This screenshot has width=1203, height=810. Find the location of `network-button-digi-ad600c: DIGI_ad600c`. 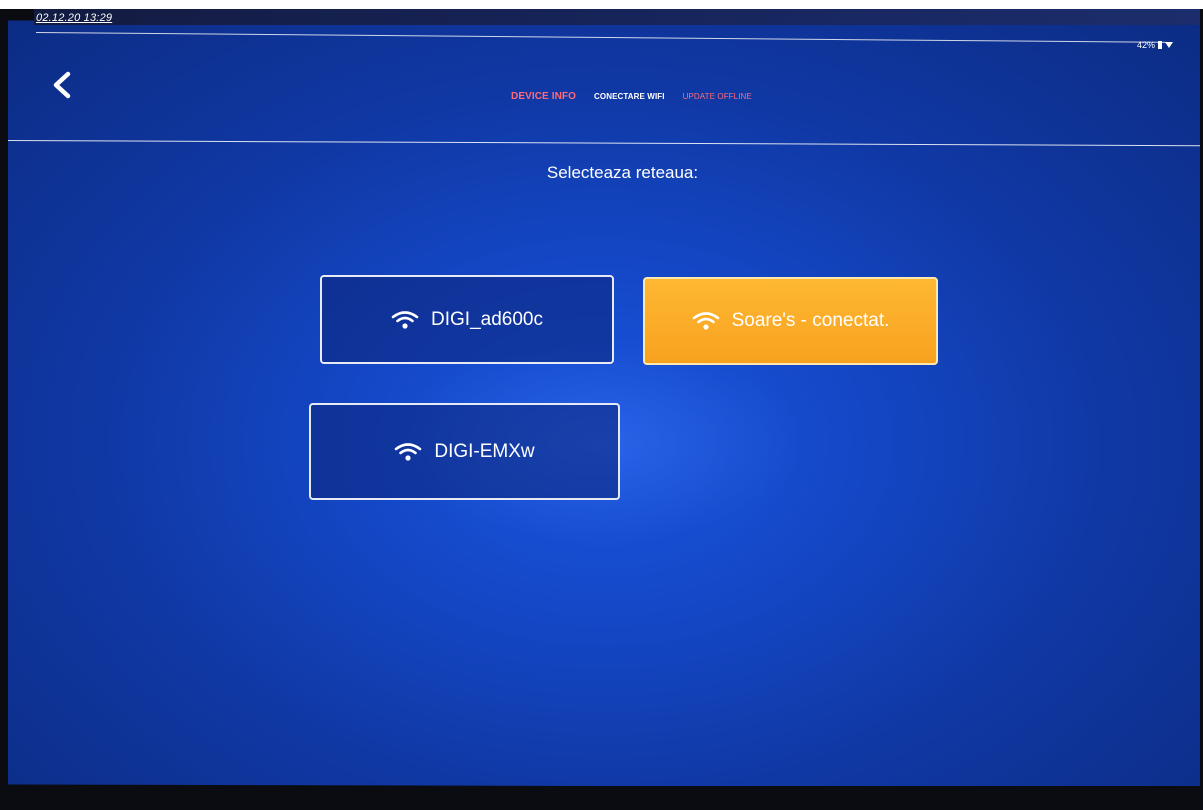

network-button-digi-ad600c: DIGI_ad600c is located at coordinates (467, 319).